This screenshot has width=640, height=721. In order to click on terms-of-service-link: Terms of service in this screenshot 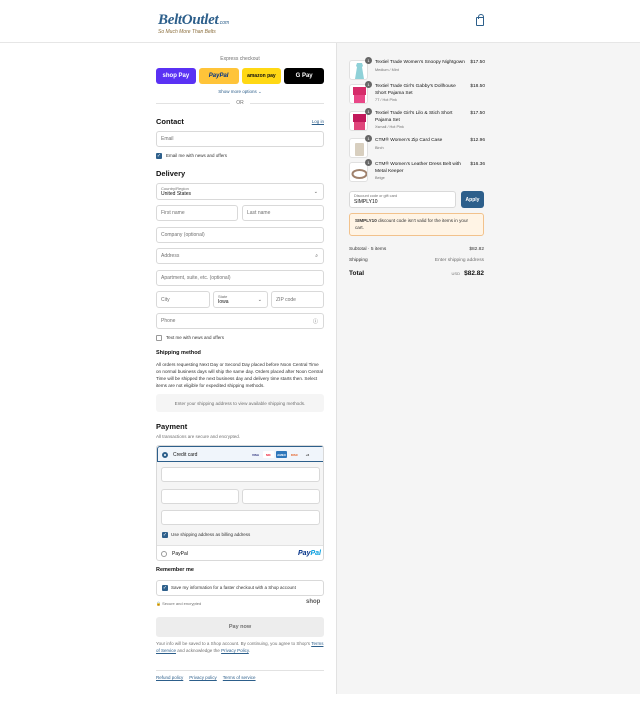, I will do `click(239, 677)`.